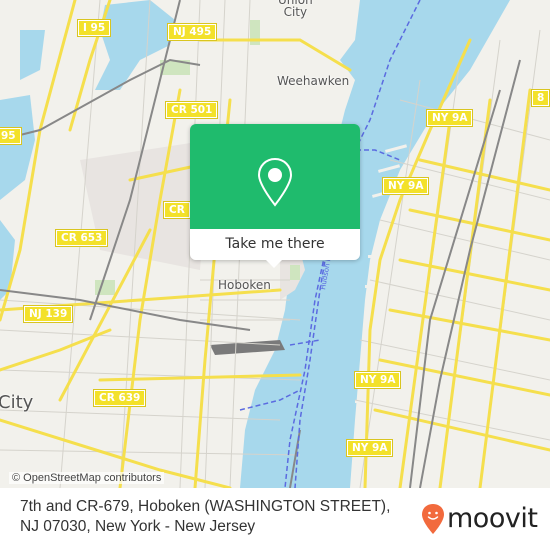 Image resolution: width=550 pixels, height=550 pixels. What do you see at coordinates (11, 136) in the screenshot?
I see `shield-i95-left: 95` at bounding box center [11, 136].